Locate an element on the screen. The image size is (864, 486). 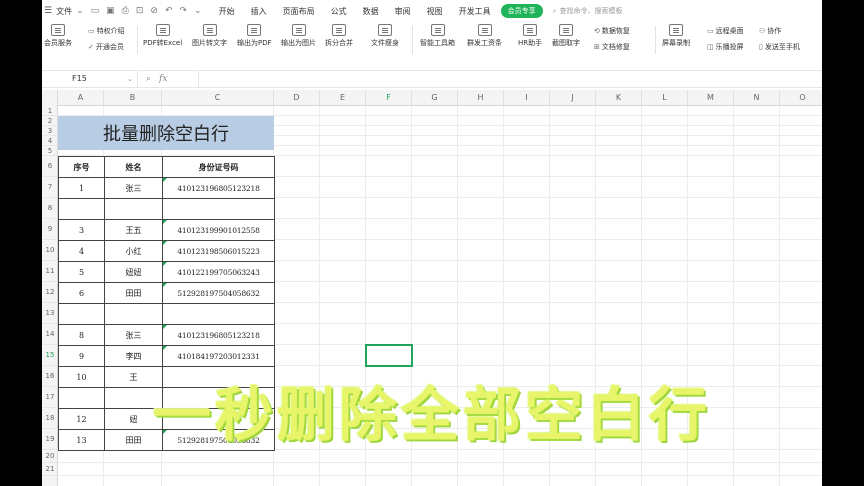
tab-page-layout: 页面布局 is located at coordinates (299, 11).